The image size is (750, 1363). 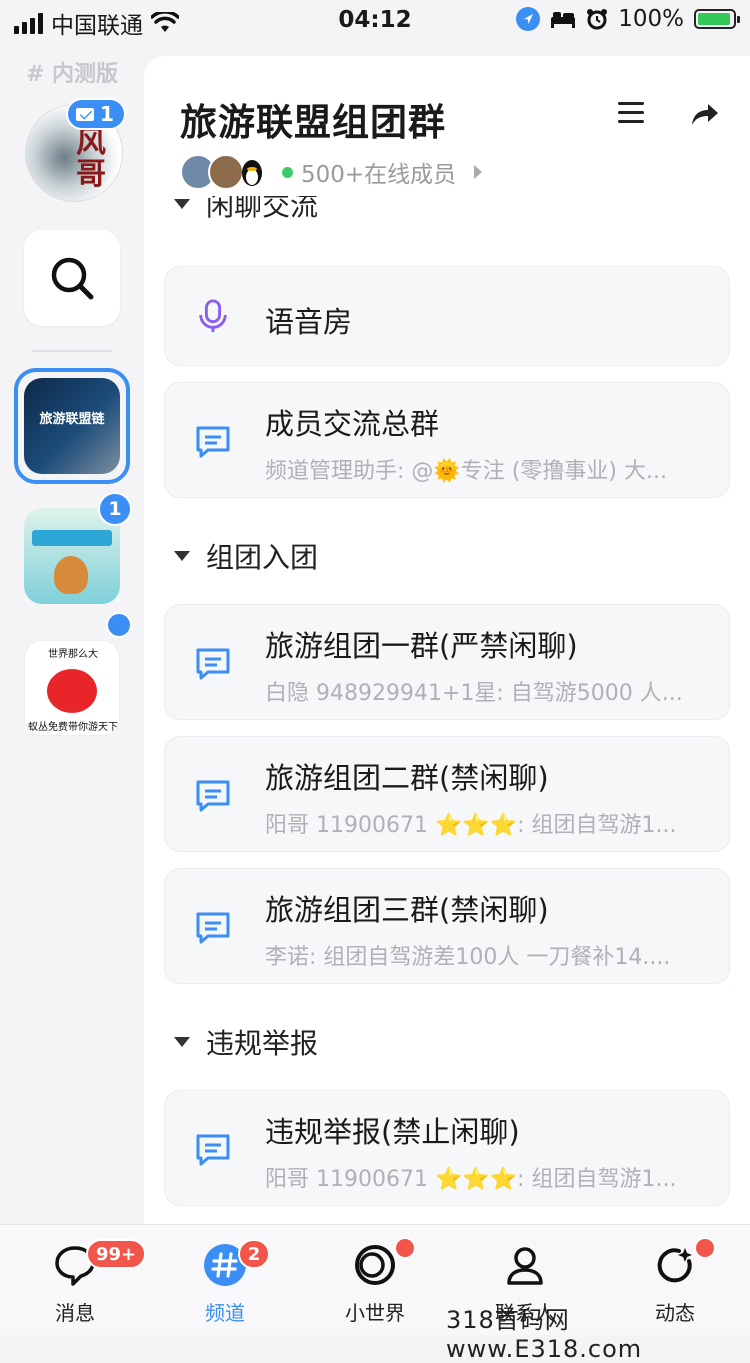 I want to click on guild1-label: 旅游联盟链, so click(x=72, y=419).